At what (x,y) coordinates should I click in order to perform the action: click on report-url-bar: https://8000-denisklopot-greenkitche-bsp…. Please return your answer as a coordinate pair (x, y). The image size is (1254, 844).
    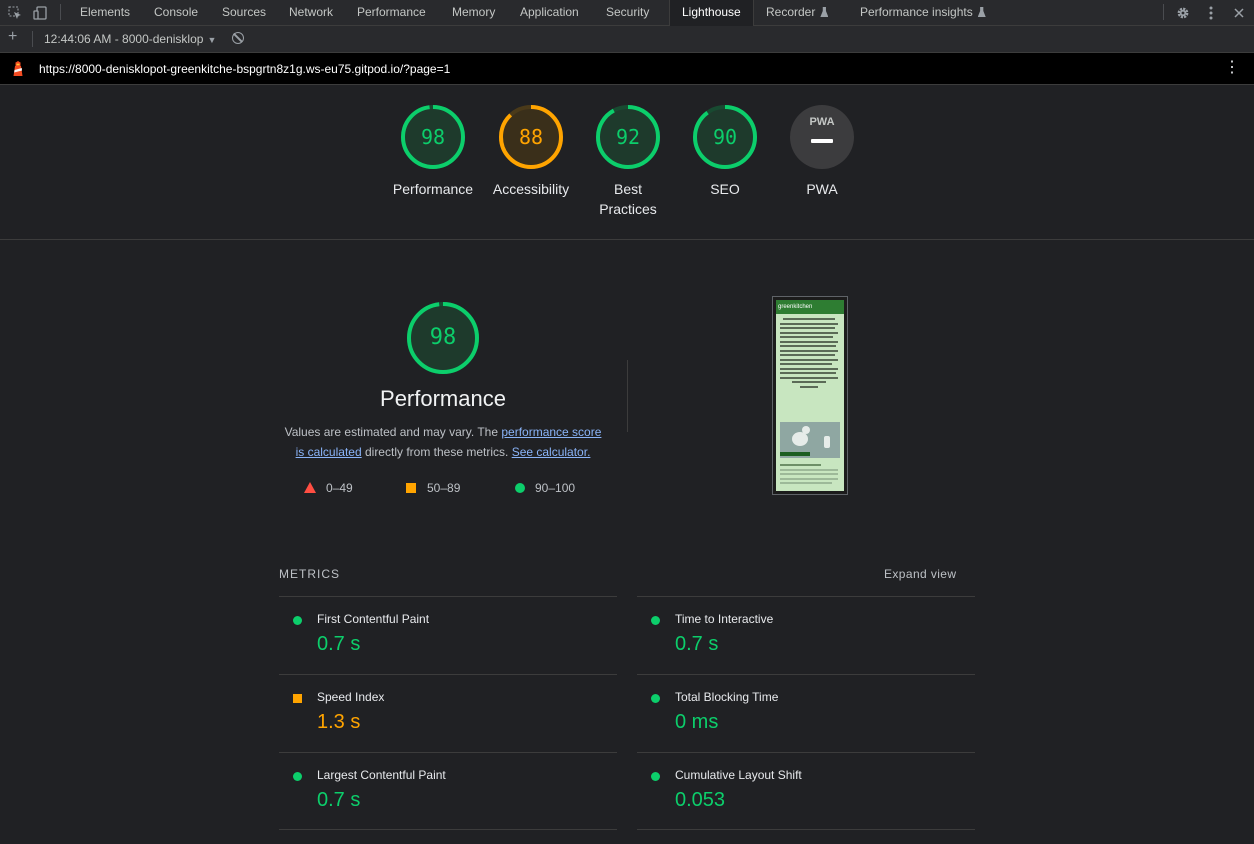
    Looking at the image, I should click on (627, 69).